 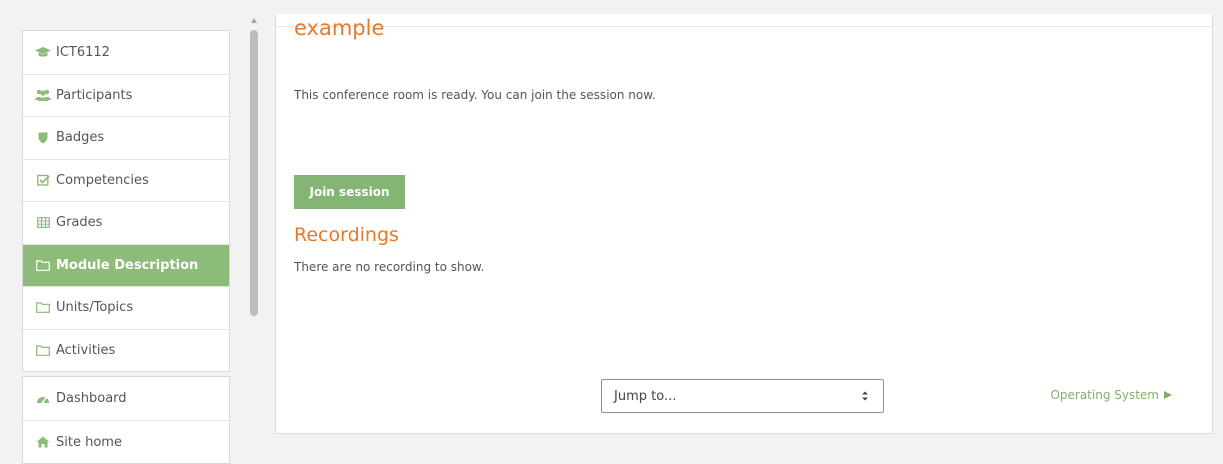 What do you see at coordinates (389, 267) in the screenshot?
I see `no-recordings-text: There are no recording to show.` at bounding box center [389, 267].